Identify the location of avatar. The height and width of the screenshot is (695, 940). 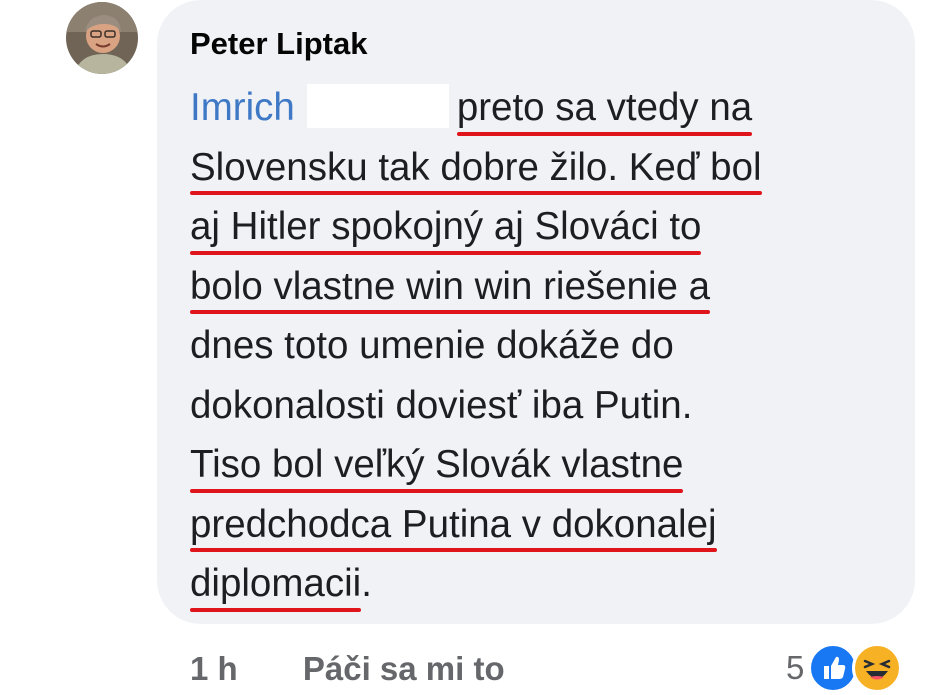
(102, 38).